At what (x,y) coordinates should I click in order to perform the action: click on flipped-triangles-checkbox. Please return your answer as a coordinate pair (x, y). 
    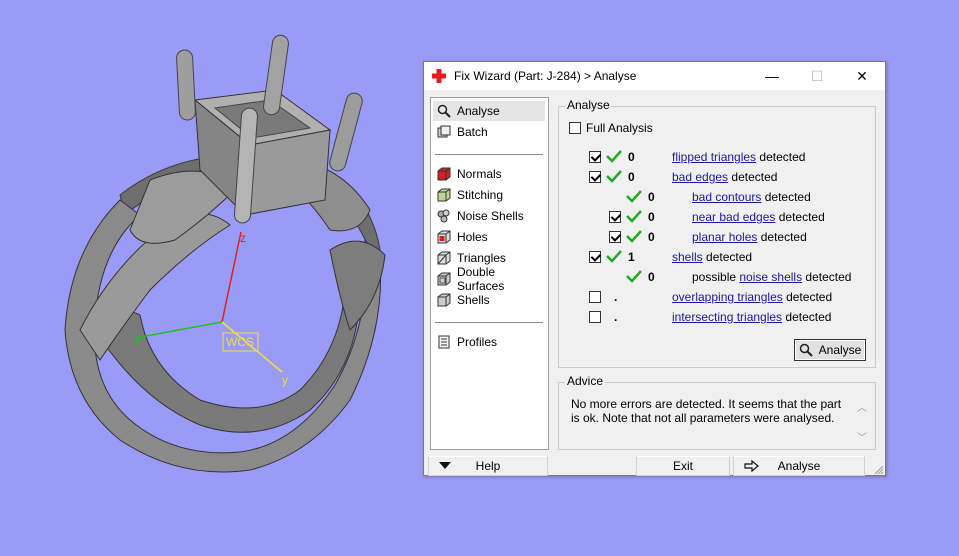
    Looking at the image, I should click on (595, 157).